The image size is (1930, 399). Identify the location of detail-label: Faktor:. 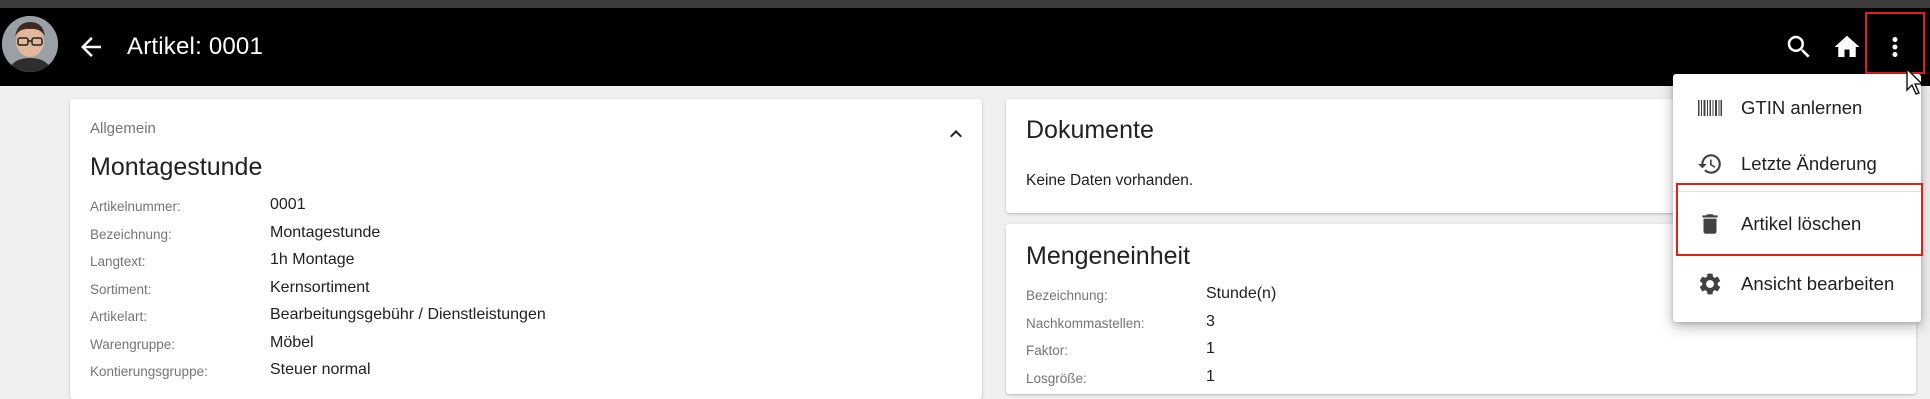
(1047, 350).